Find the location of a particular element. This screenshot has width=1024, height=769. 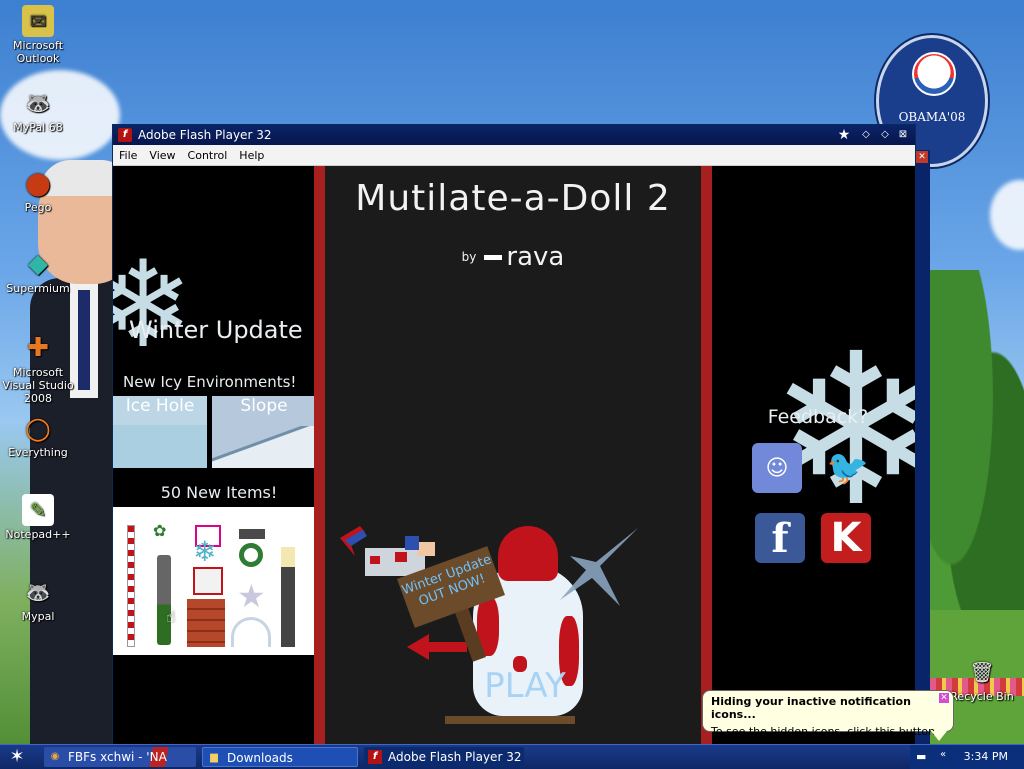

clock: 3:34 PM is located at coordinates (986, 757).